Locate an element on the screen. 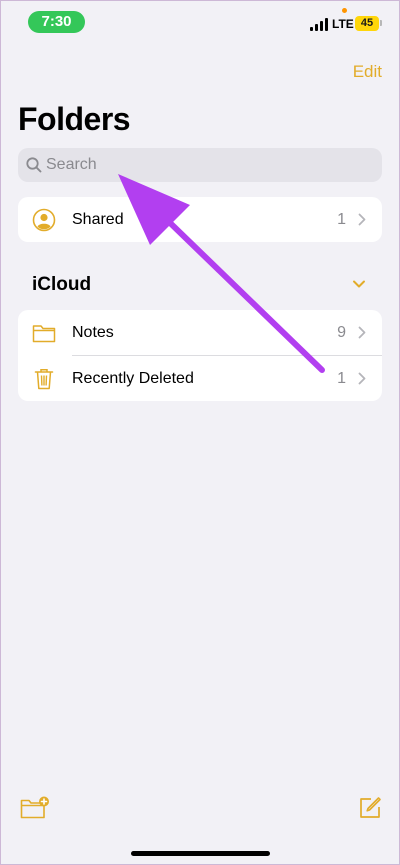 The image size is (400, 865). icloud-card: Notes 9 Recently Deleted 1 is located at coordinates (200, 355).